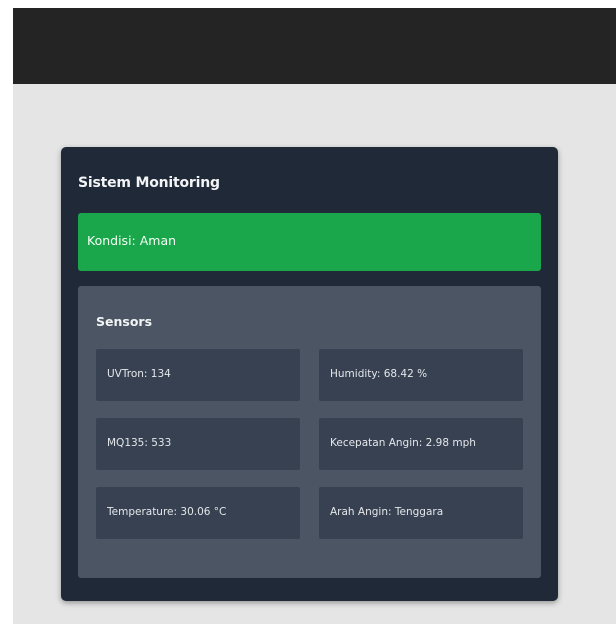  I want to click on sensor-mq135: MQ135: 533, so click(198, 444).